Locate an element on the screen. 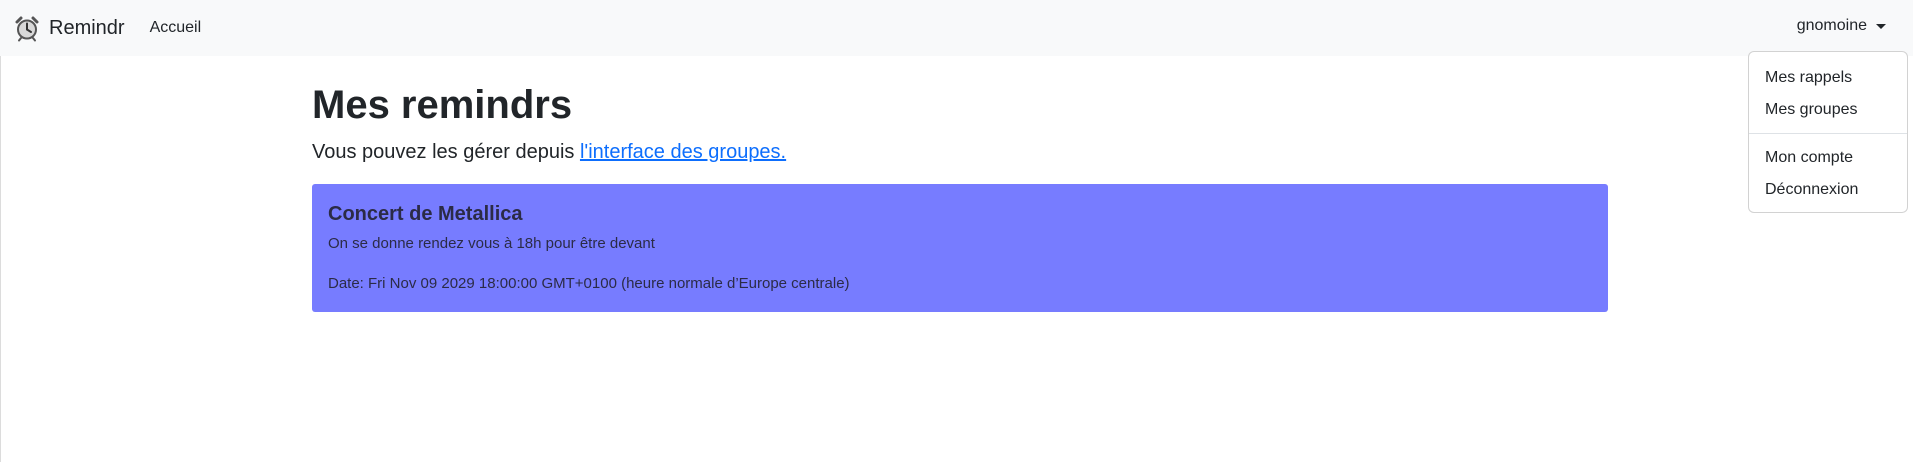 The image size is (1913, 462). caret-down-icon is located at coordinates (1881, 26).